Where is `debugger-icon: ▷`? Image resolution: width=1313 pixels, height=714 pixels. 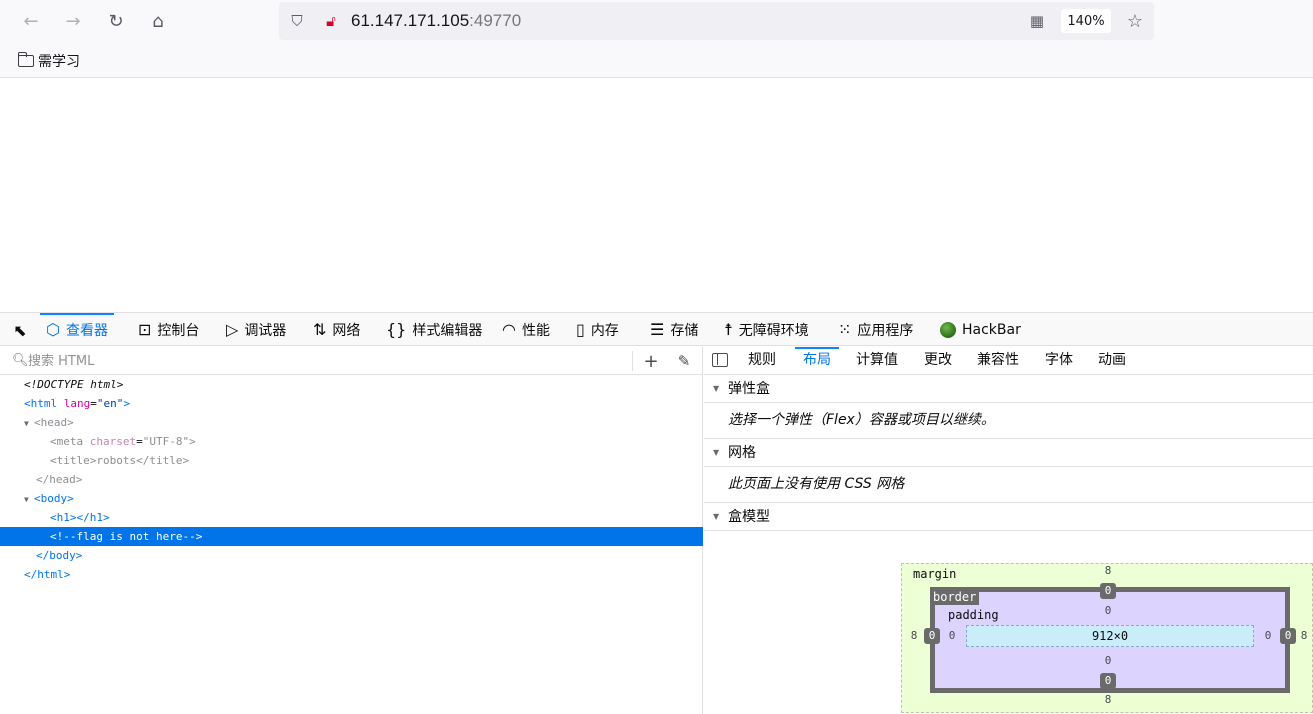
debugger-icon: ▷ is located at coordinates (232, 329).